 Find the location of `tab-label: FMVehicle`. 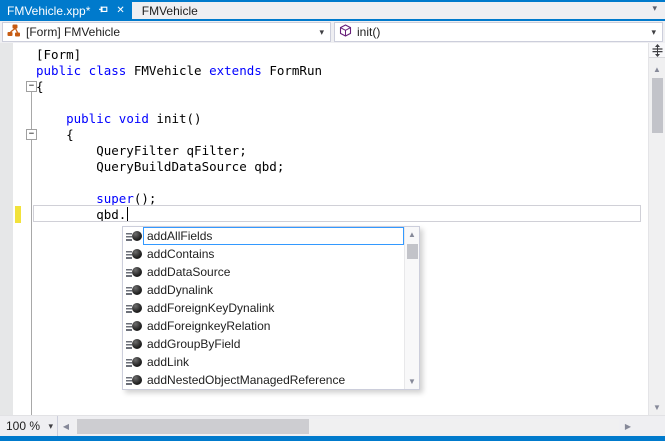

tab-label: FMVehicle is located at coordinates (169, 10).